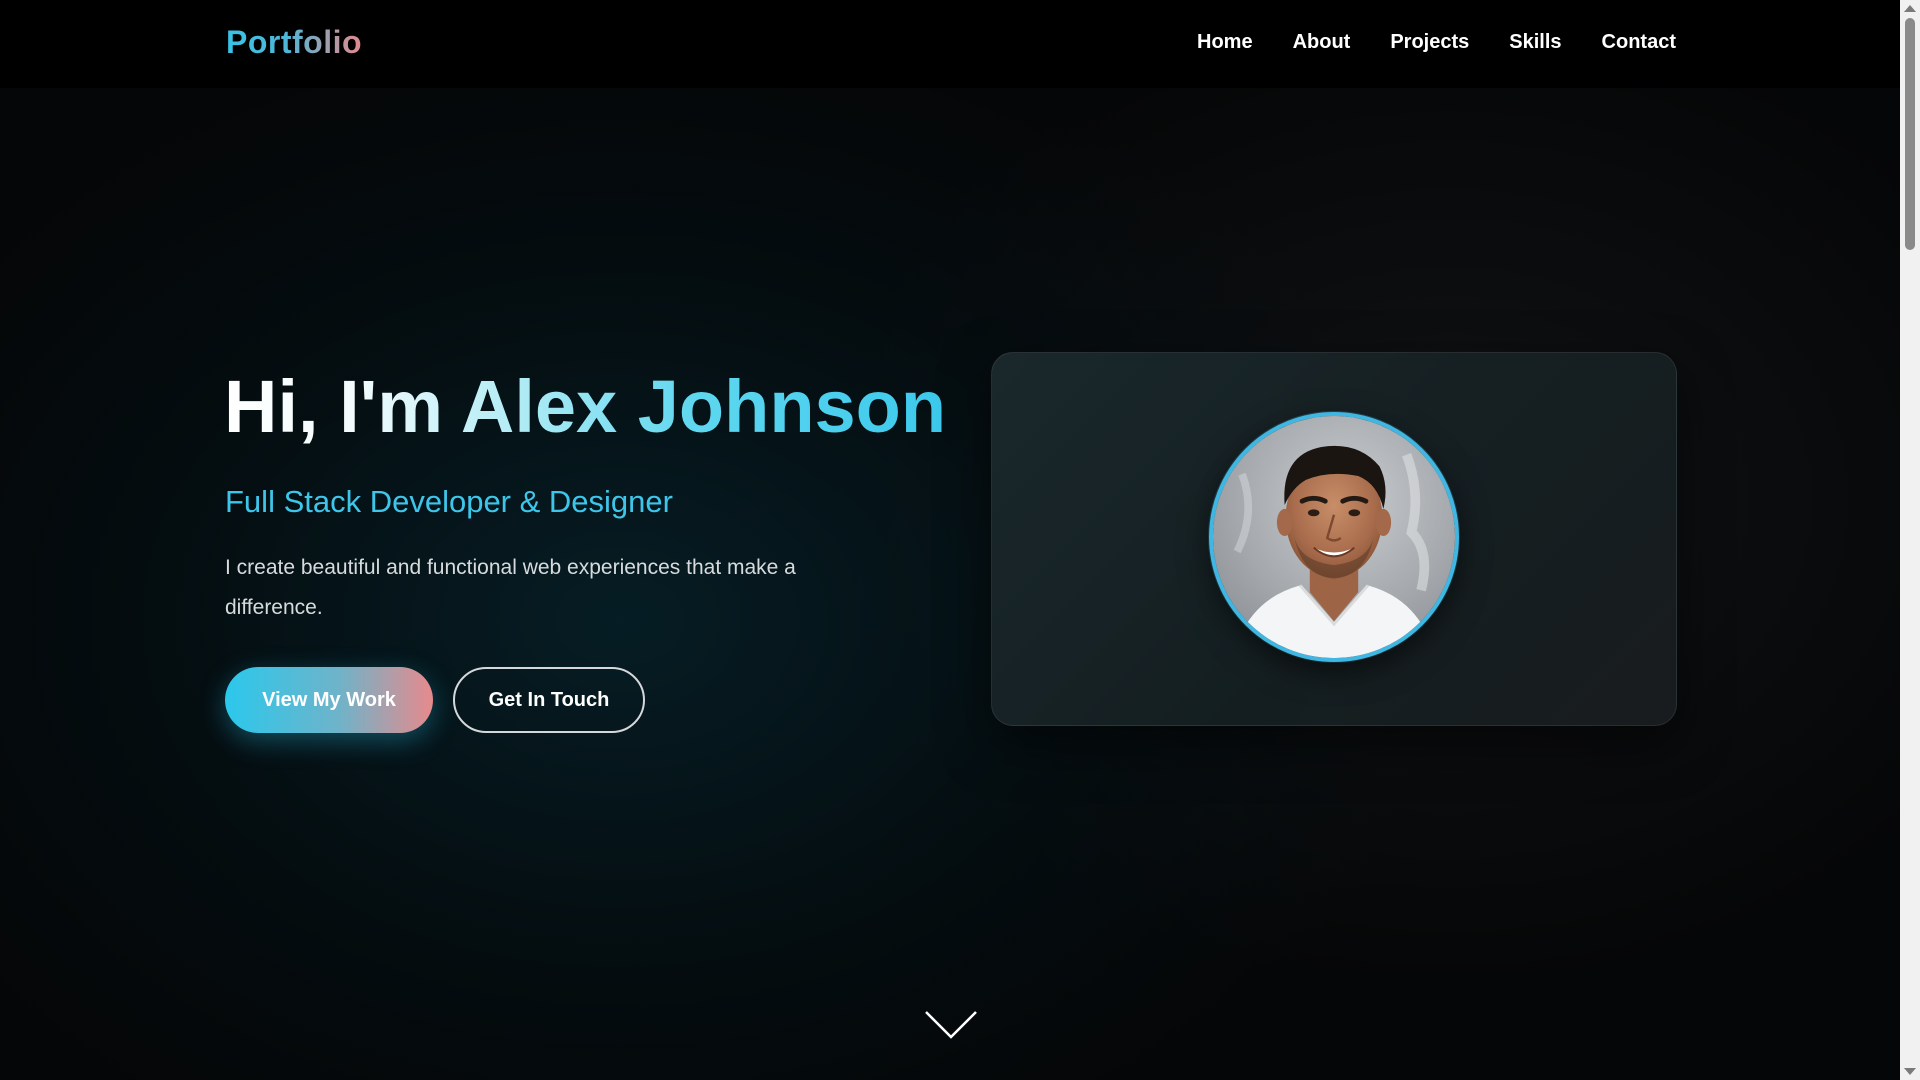 Image resolution: width=1920 pixels, height=1080 pixels. What do you see at coordinates (1322, 42) in the screenshot?
I see `nav-link-about: About` at bounding box center [1322, 42].